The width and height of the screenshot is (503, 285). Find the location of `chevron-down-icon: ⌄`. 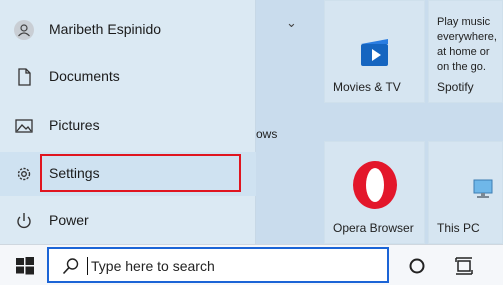

chevron-down-icon: ⌄ is located at coordinates (291, 23).